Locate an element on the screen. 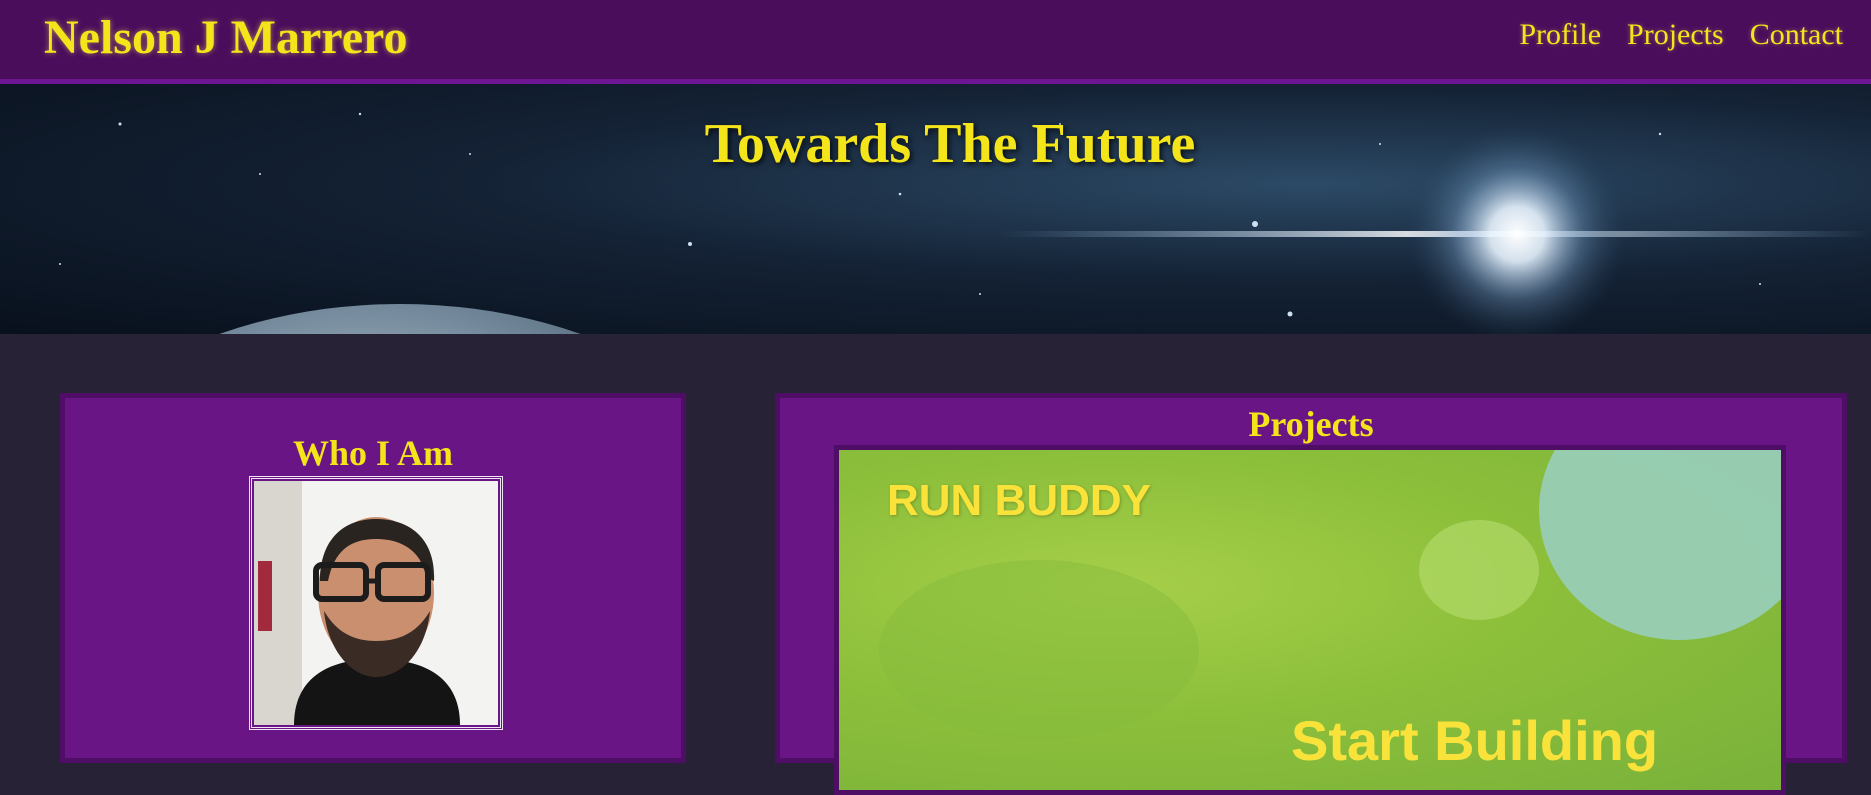  nav-link-projects: Projects is located at coordinates (1675, 35).